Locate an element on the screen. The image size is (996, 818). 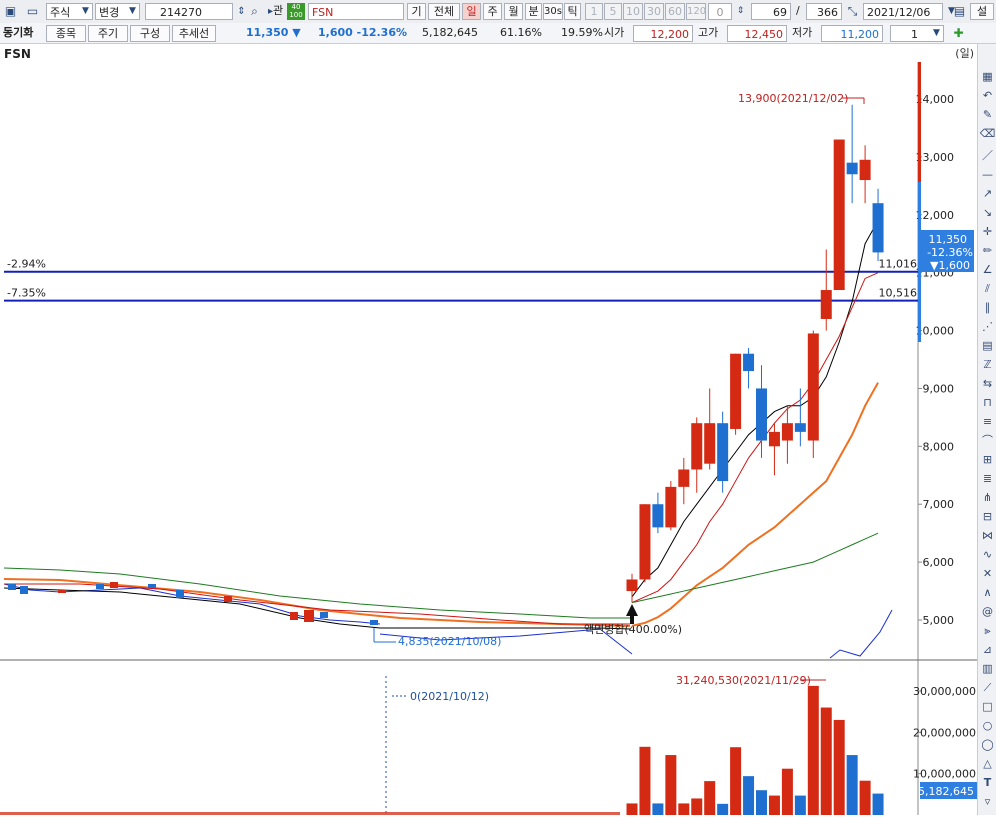
period-tick-button: 틱 is located at coordinates (572, 11).